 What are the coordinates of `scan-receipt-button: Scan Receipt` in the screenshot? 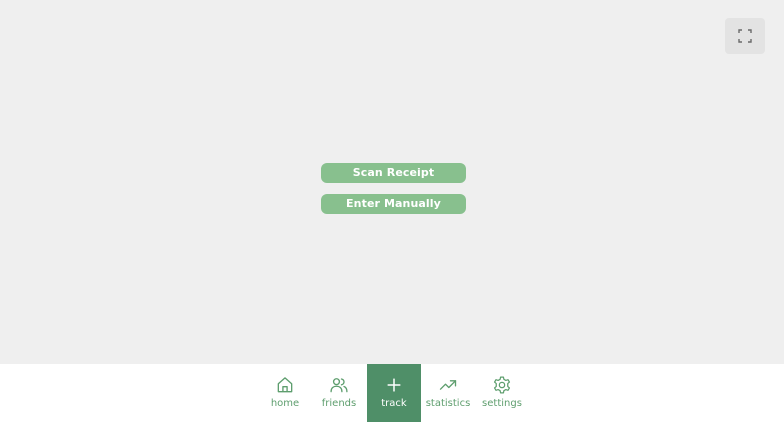 It's located at (393, 173).